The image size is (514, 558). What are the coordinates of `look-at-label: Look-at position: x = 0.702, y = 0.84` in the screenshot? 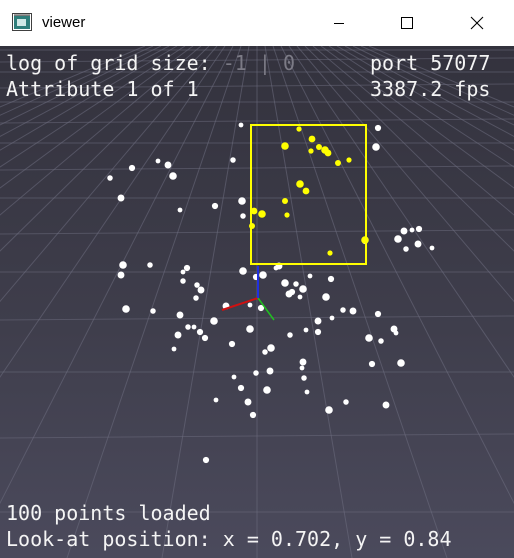 It's located at (229, 539).